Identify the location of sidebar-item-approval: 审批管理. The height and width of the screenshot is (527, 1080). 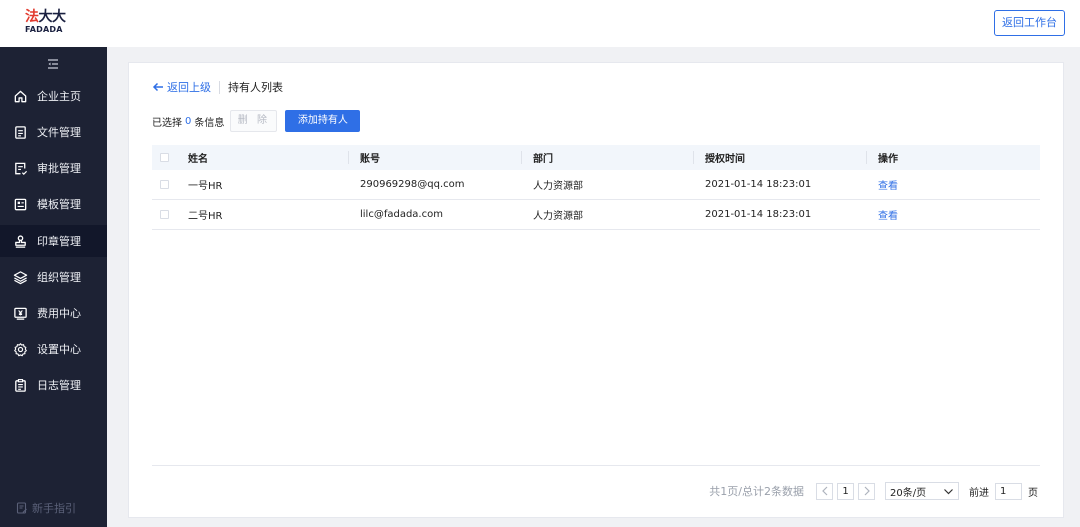
(53, 168).